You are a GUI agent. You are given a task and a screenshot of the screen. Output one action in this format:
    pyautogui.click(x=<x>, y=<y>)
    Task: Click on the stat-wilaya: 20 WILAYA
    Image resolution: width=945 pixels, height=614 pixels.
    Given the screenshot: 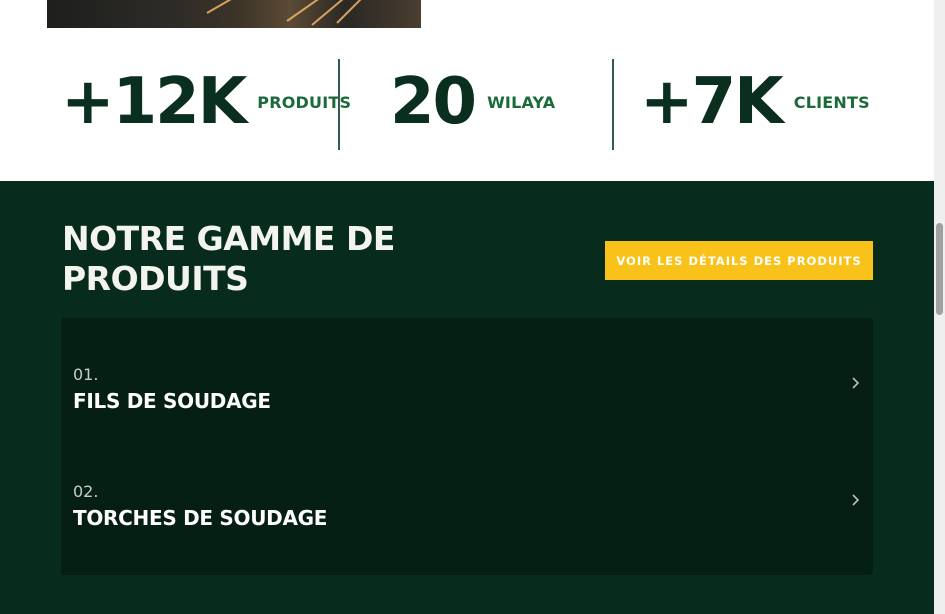 What is the action you would take?
    pyautogui.click(x=472, y=102)
    